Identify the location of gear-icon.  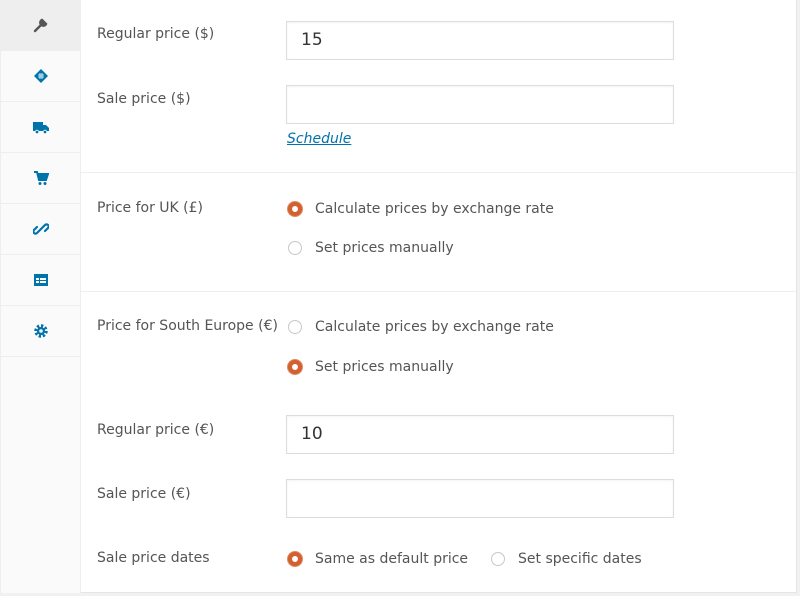
(40, 331).